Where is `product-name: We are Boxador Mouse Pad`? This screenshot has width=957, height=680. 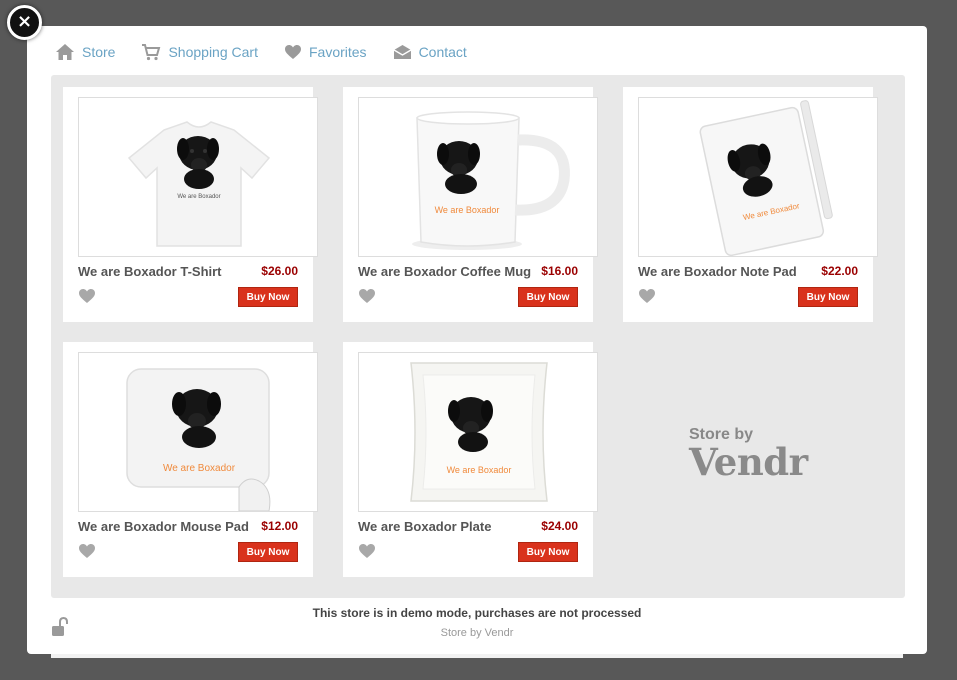
product-name: We are Boxador Mouse Pad is located at coordinates (163, 526).